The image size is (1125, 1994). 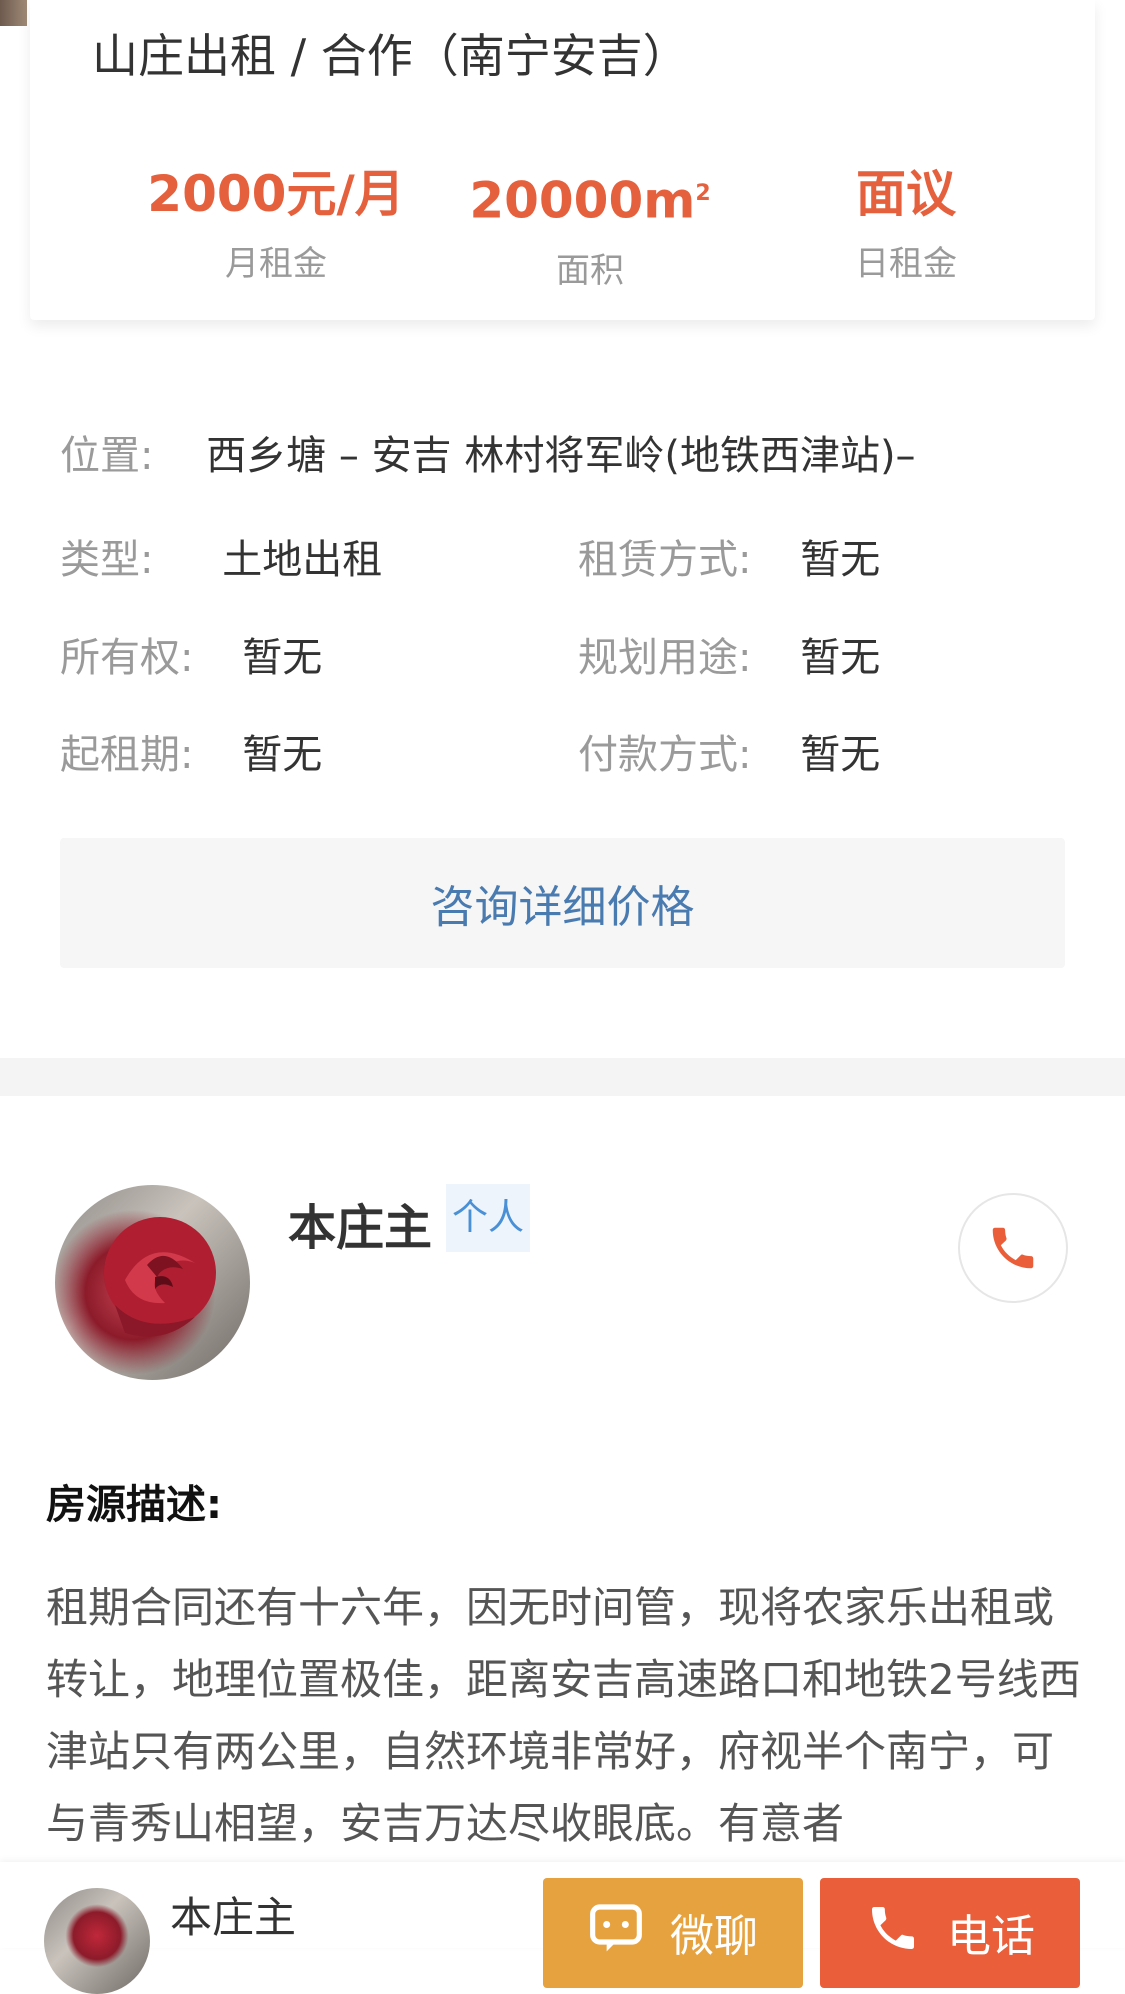 What do you see at coordinates (665, 658) in the screenshot?
I see `planned-use-key: 规划用途:` at bounding box center [665, 658].